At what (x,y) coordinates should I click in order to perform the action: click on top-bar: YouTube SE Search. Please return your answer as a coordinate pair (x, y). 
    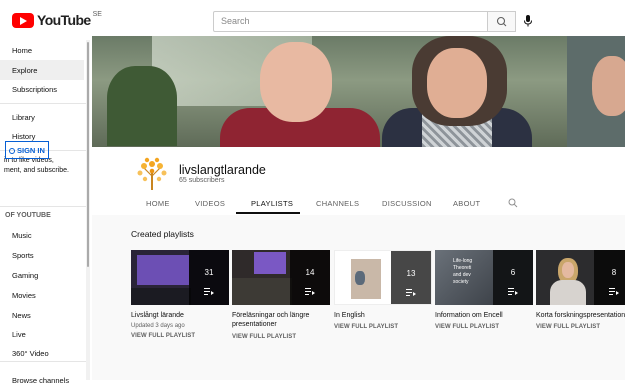
    Looking at the image, I should click on (312, 20).